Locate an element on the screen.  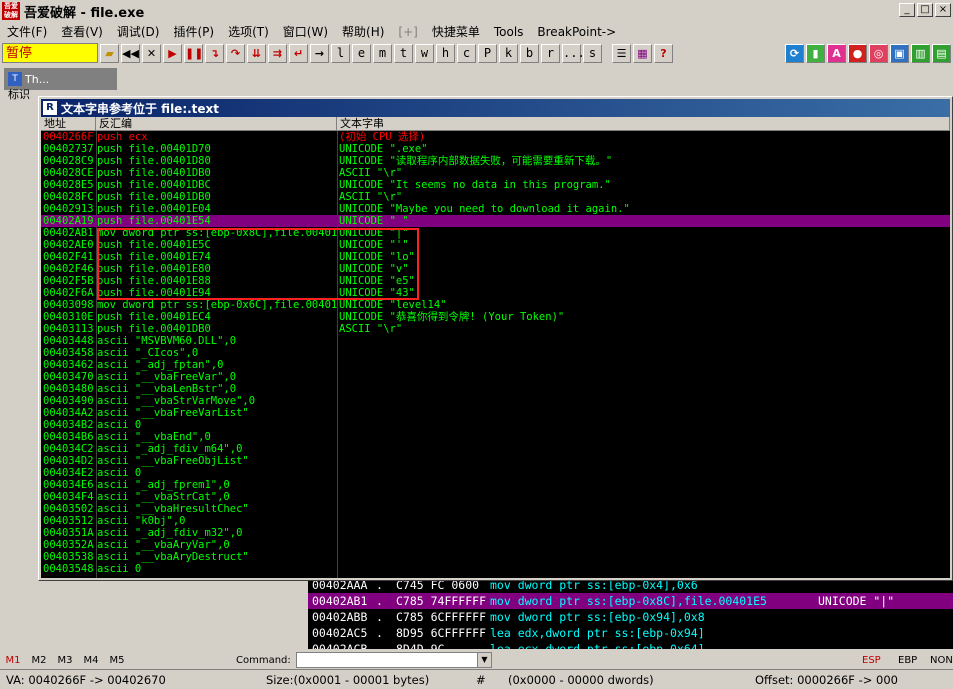
toolbar-w-button: w is located at coordinates (424, 53).